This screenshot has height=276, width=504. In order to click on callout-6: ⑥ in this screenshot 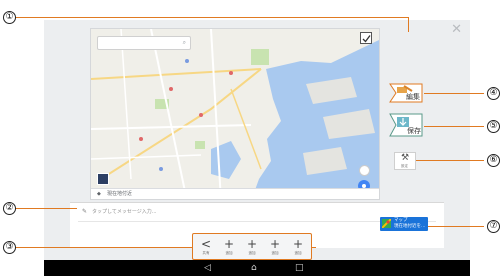, I will do `click(493, 160)`.